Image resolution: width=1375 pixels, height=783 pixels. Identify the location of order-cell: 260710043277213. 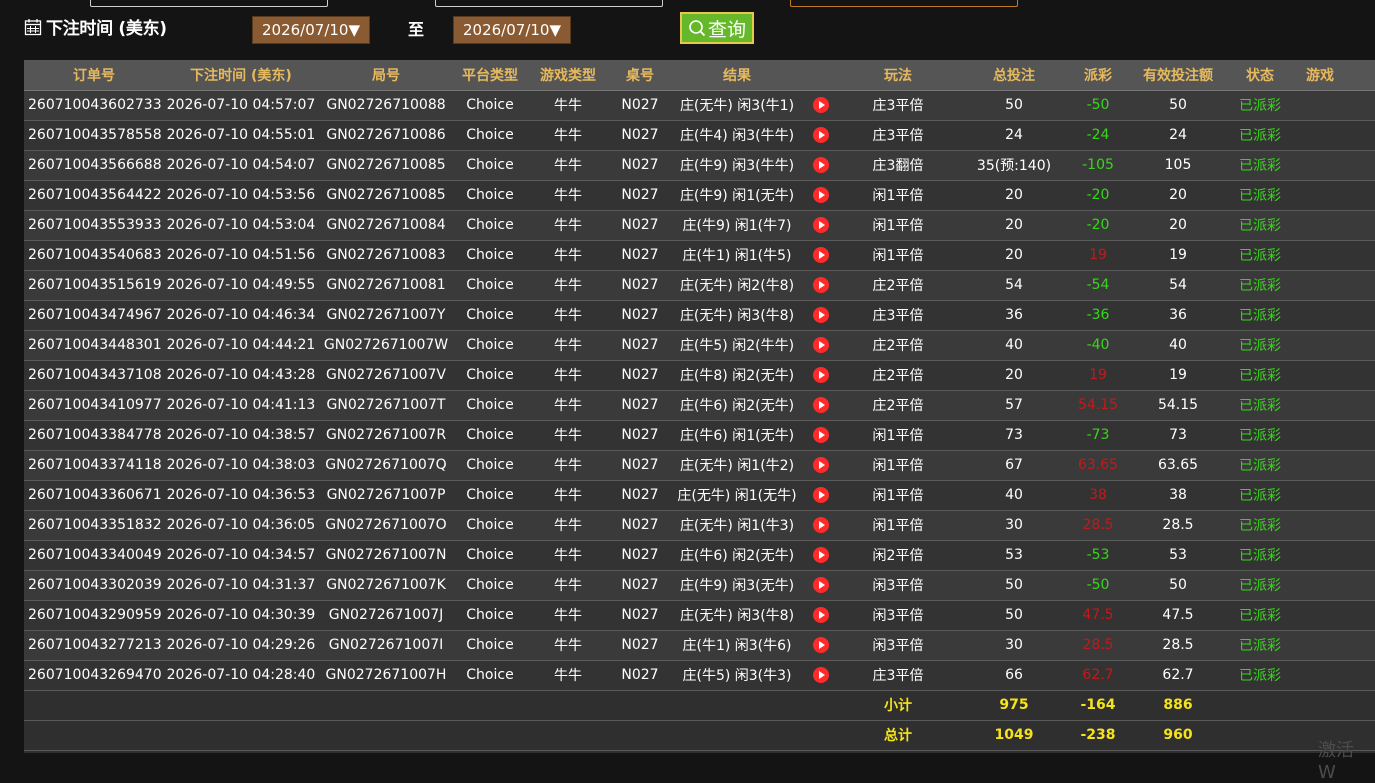
(94, 645).